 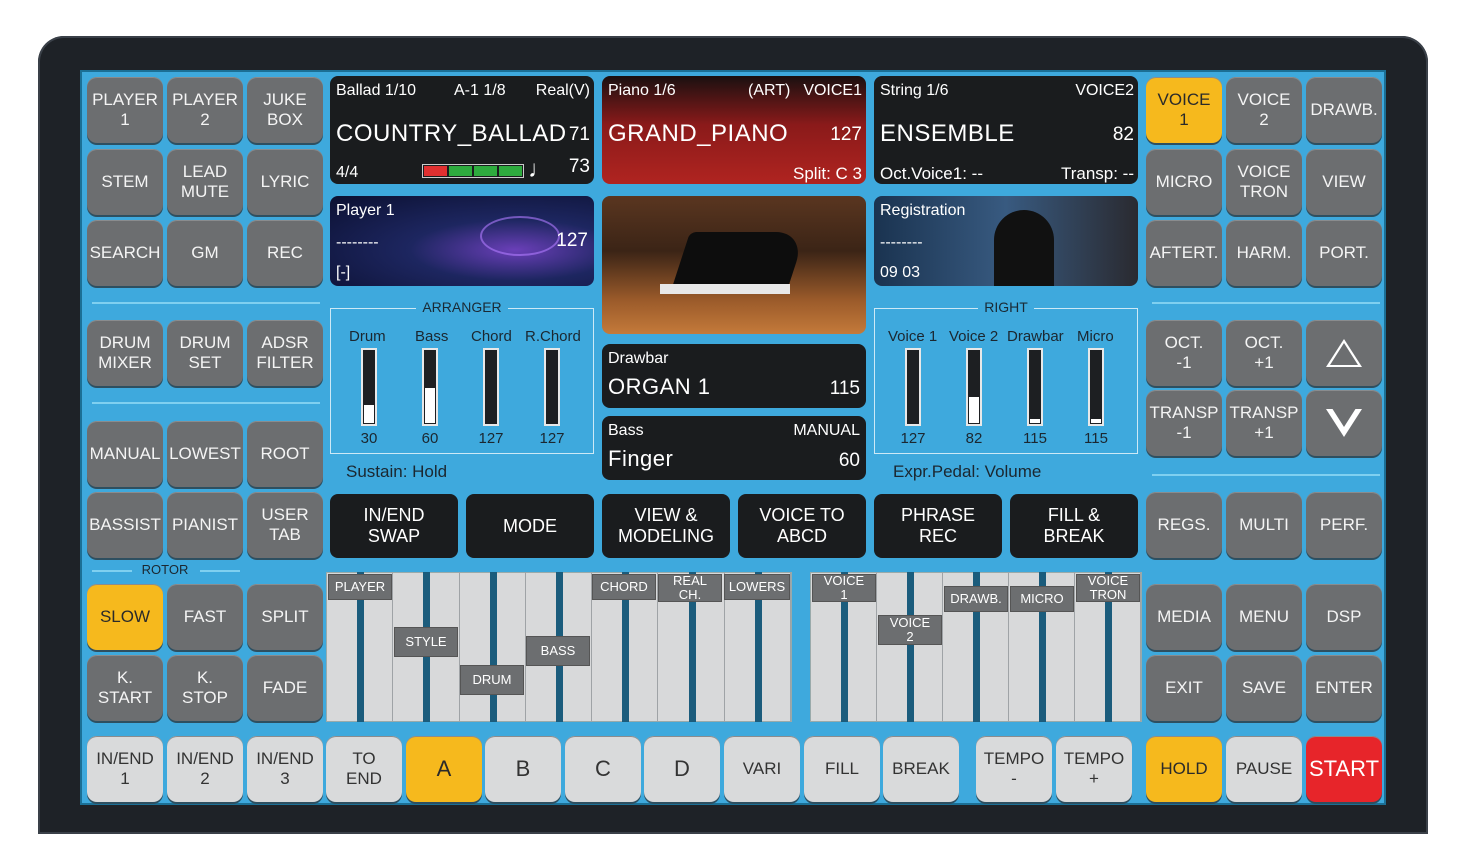 What do you see at coordinates (974, 387) in the screenshot?
I see `voice2-fader` at bounding box center [974, 387].